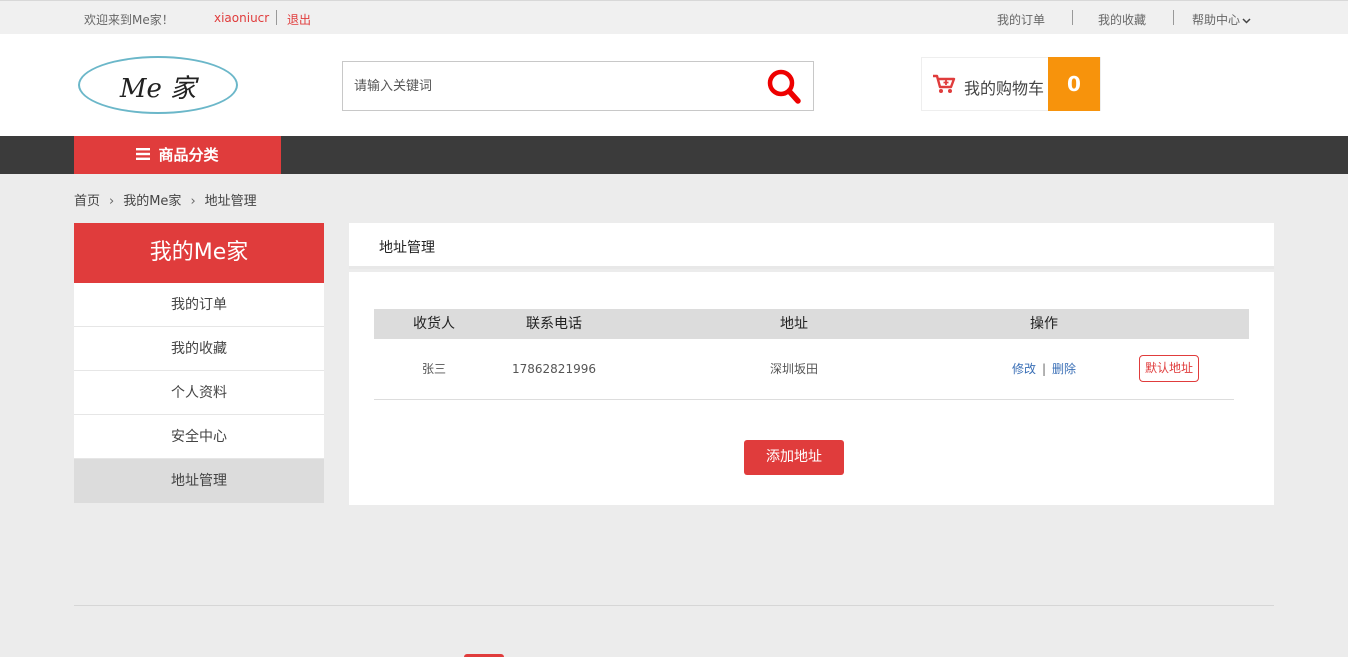  I want to click on search-button, so click(785, 87).